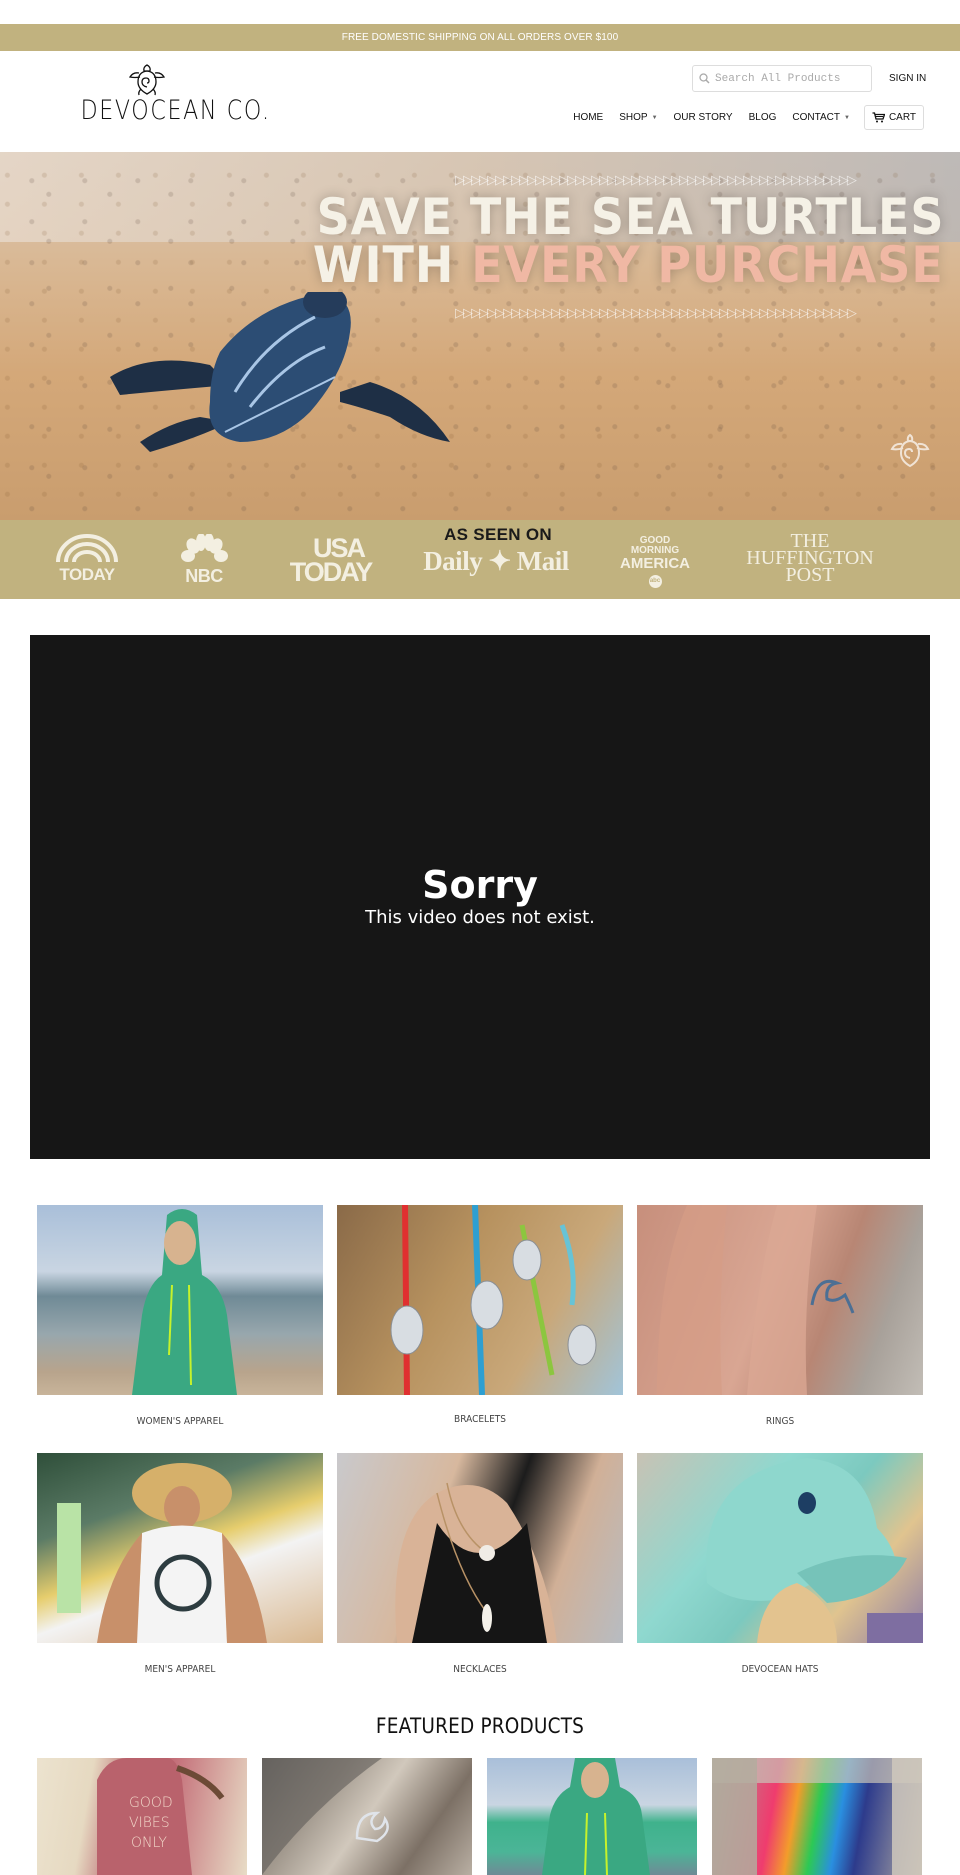  Describe the element at coordinates (147, 80) in the screenshot. I see `turtle-icon` at that location.